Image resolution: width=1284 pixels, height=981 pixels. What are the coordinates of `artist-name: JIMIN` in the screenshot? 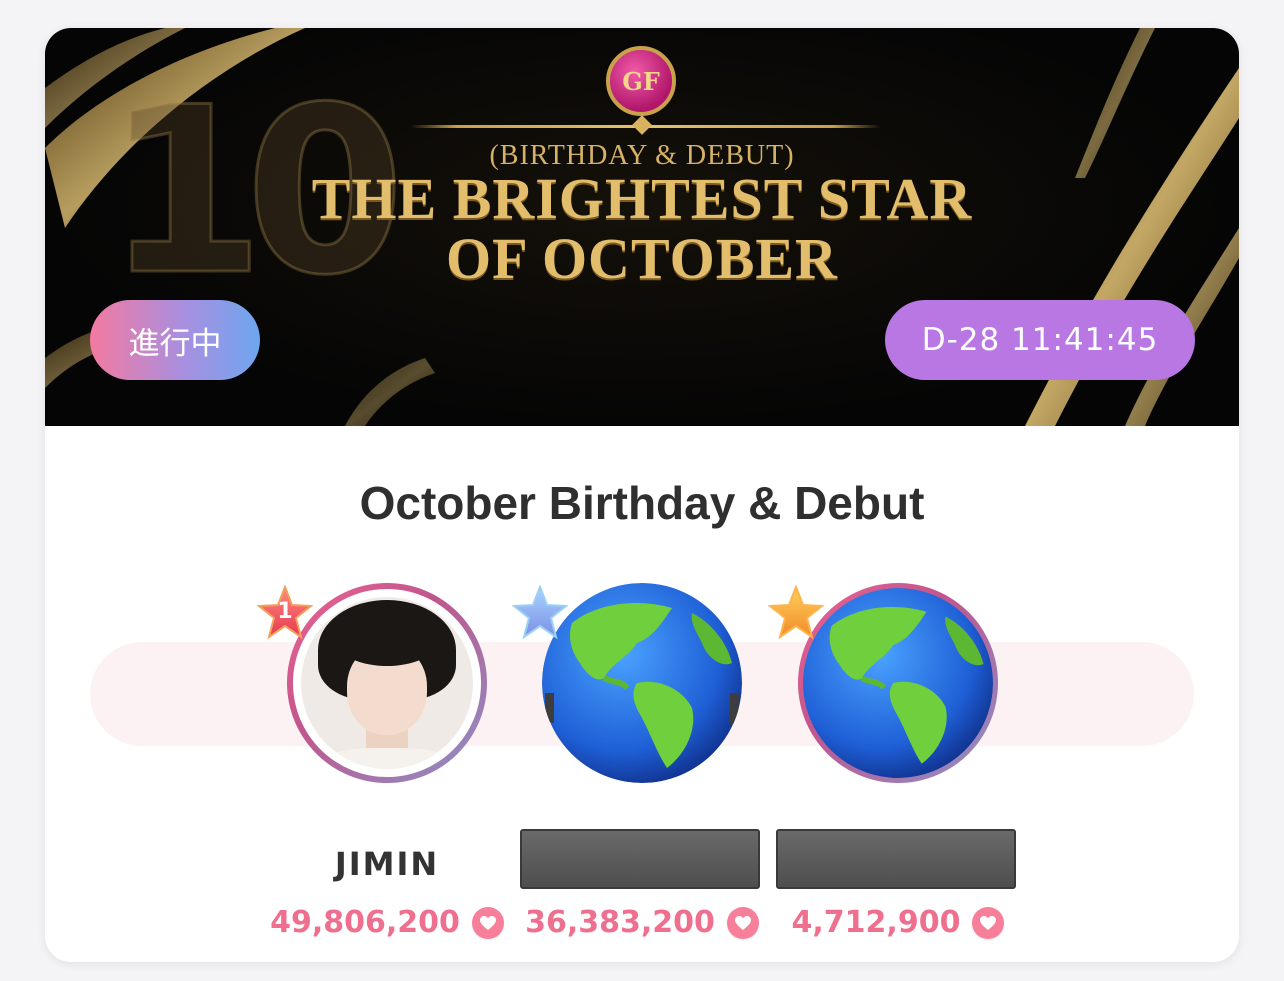 It's located at (387, 864).